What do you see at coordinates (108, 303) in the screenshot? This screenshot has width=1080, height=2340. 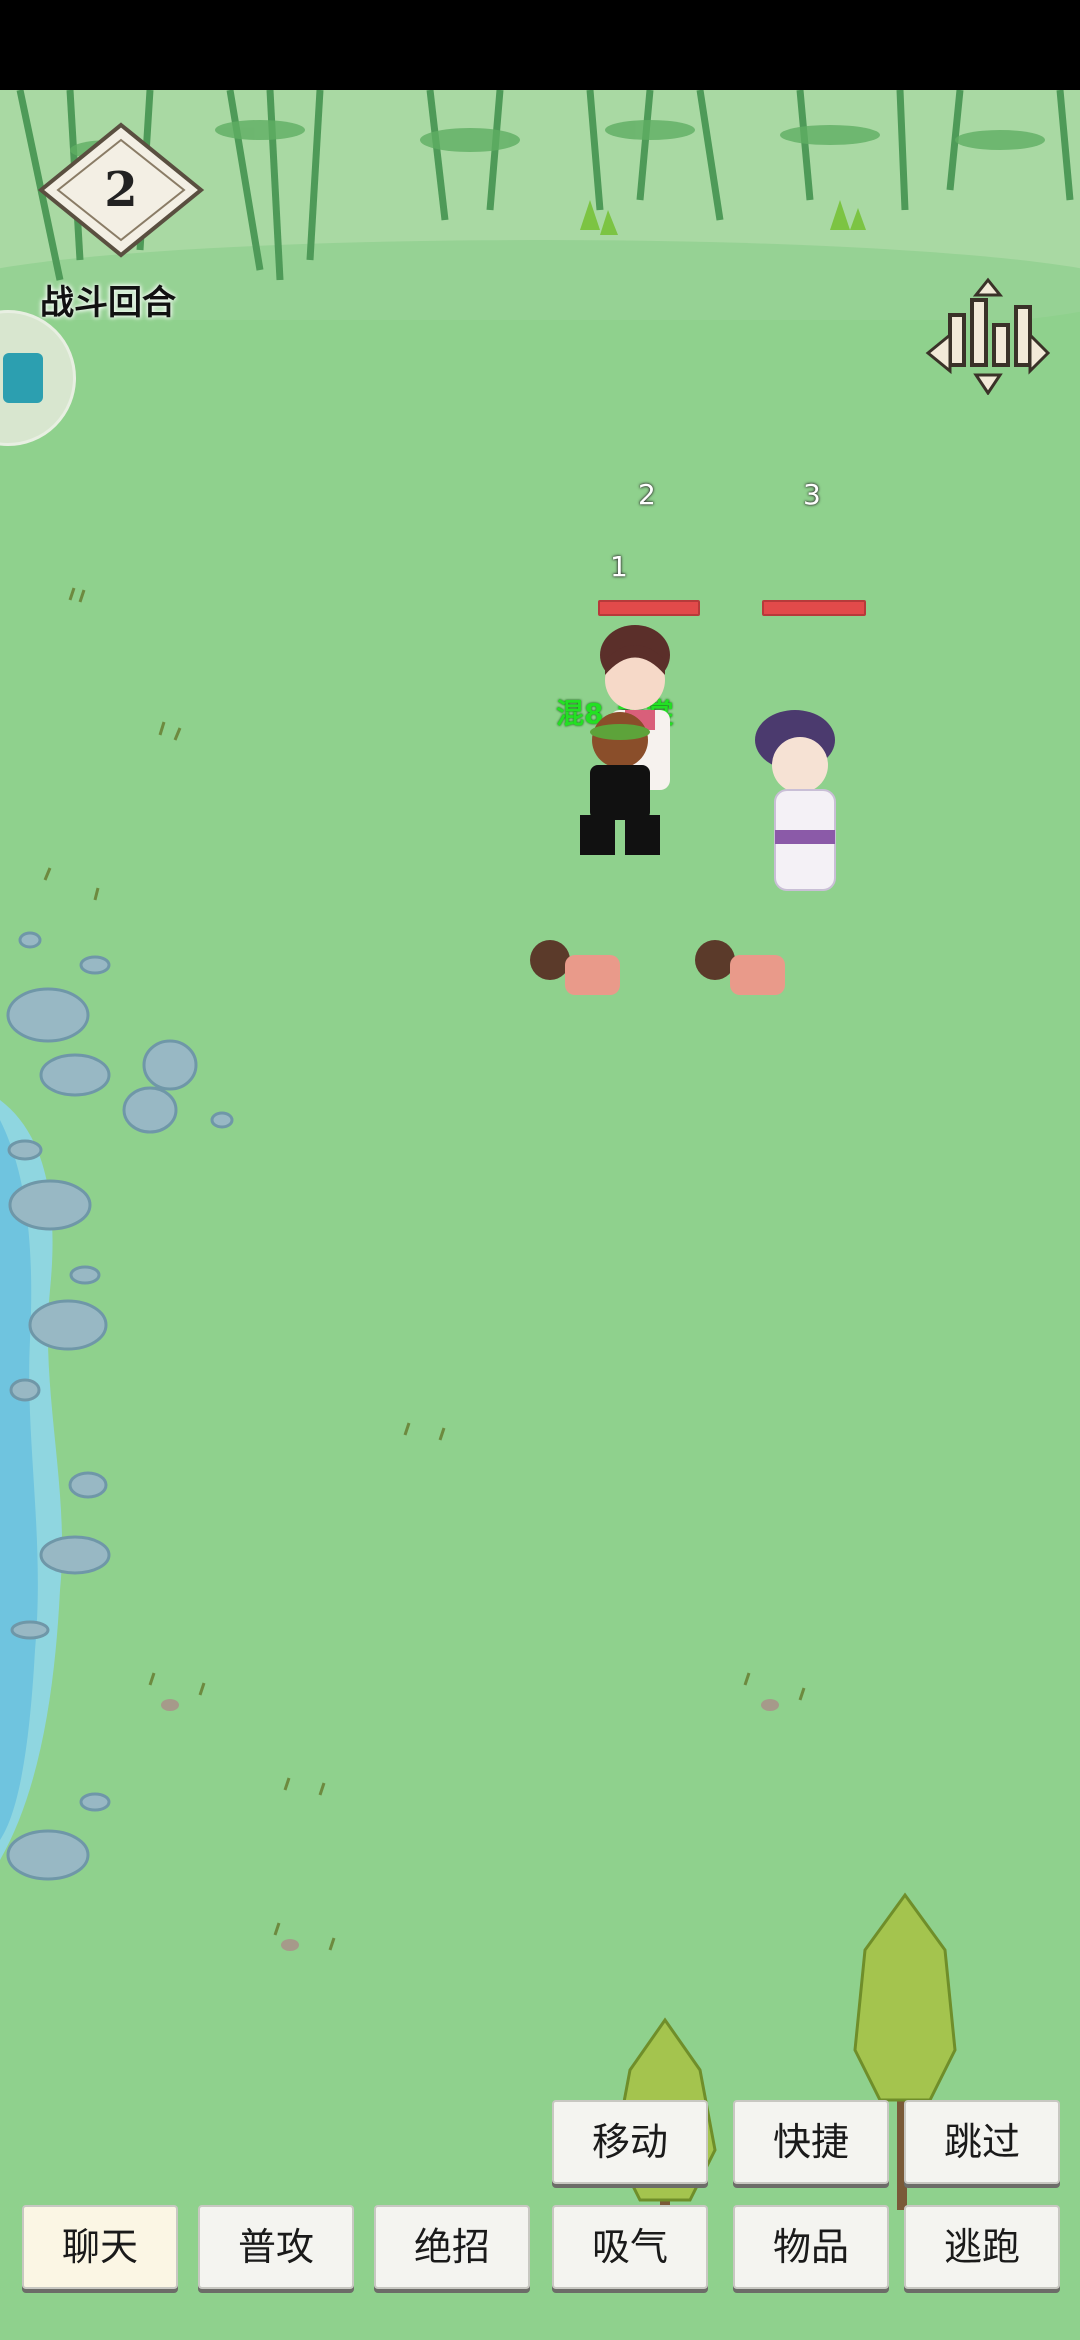 I see `round-label: 战斗回合` at bounding box center [108, 303].